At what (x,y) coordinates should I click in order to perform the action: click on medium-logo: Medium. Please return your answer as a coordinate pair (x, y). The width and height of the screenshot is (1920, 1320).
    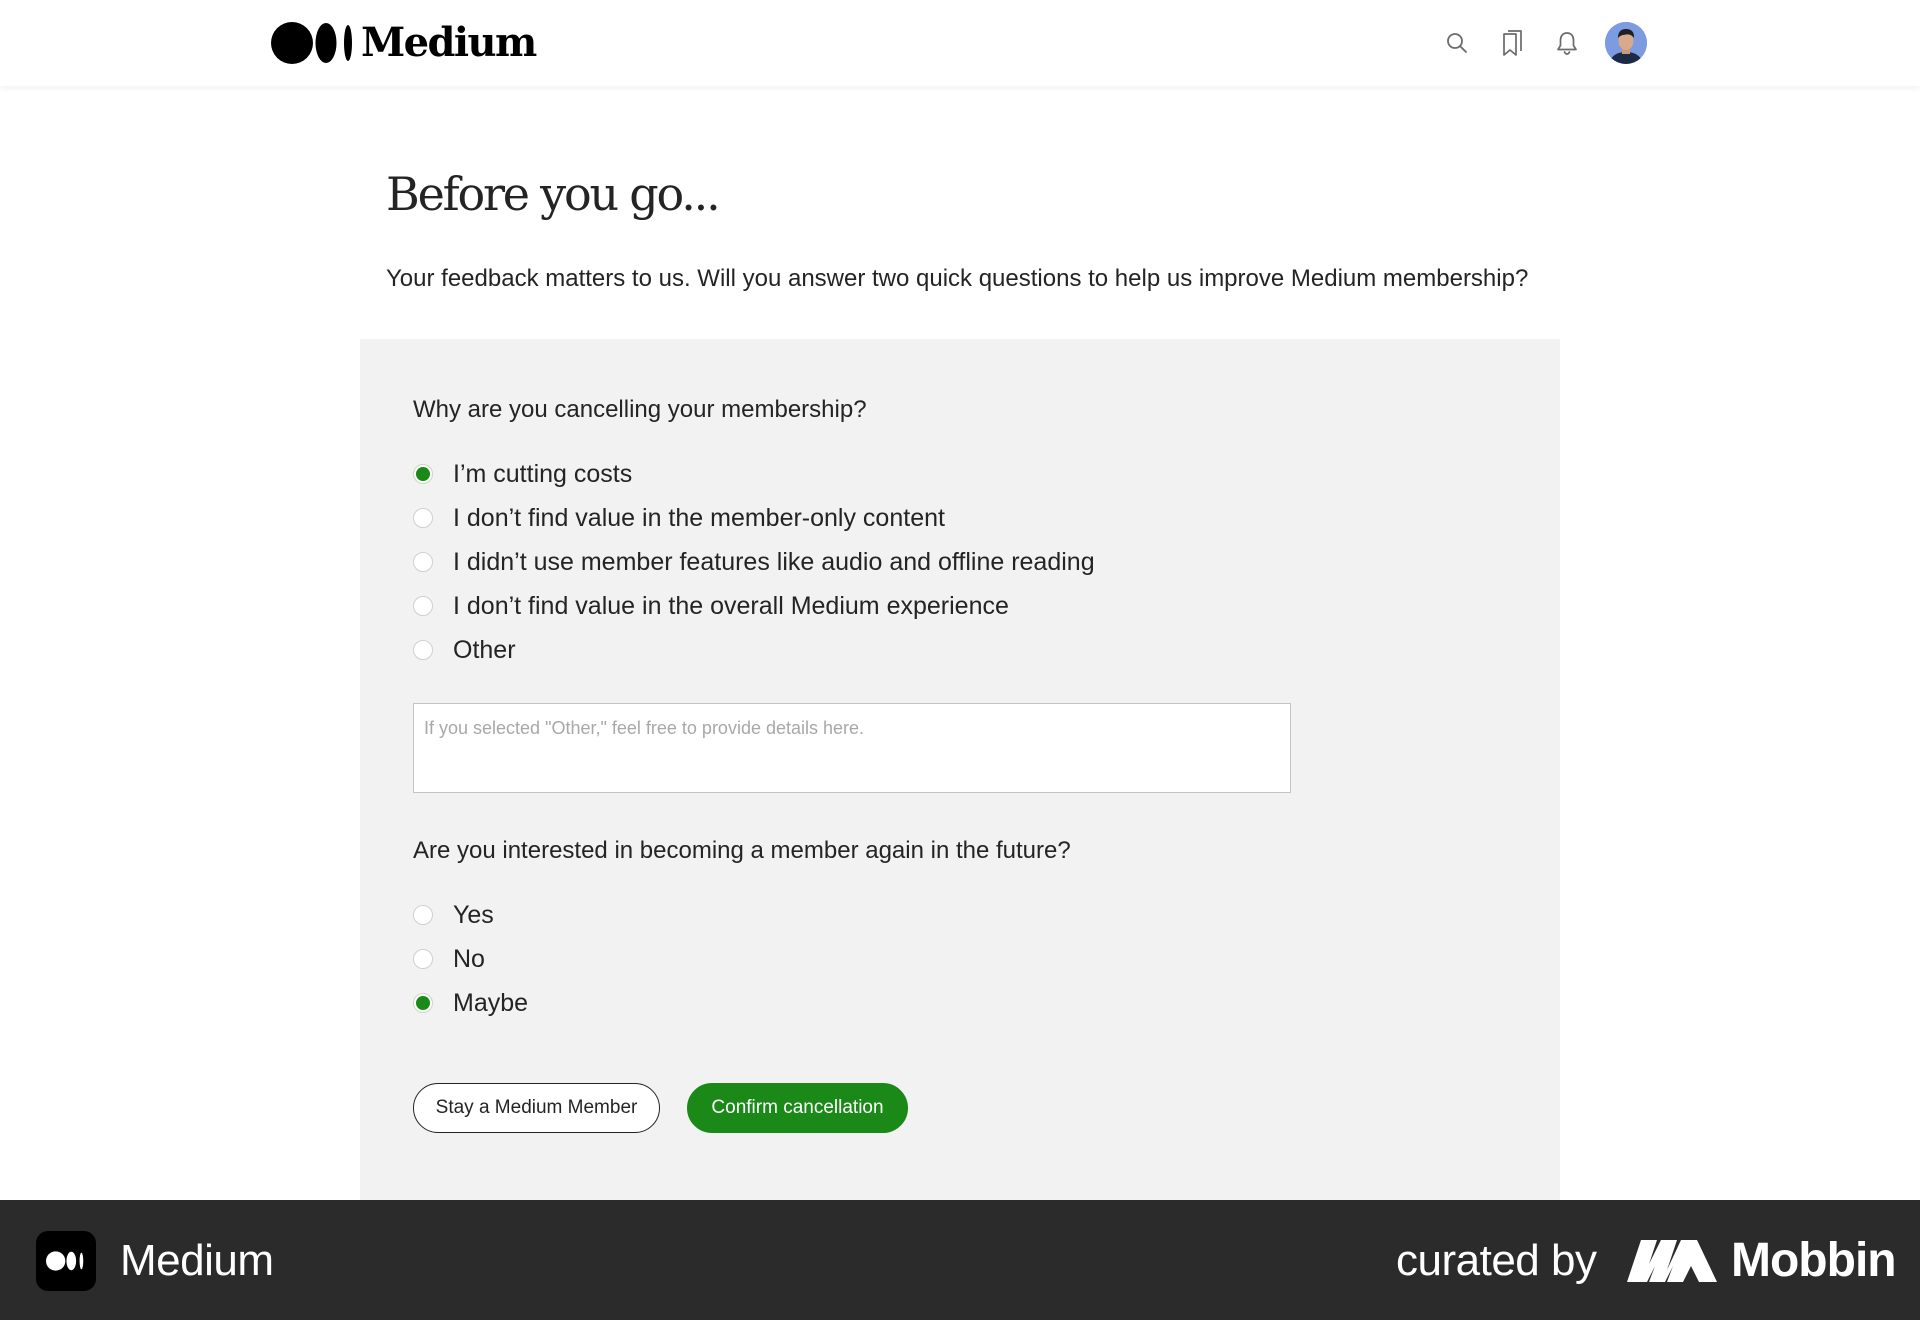
    Looking at the image, I should click on (404, 42).